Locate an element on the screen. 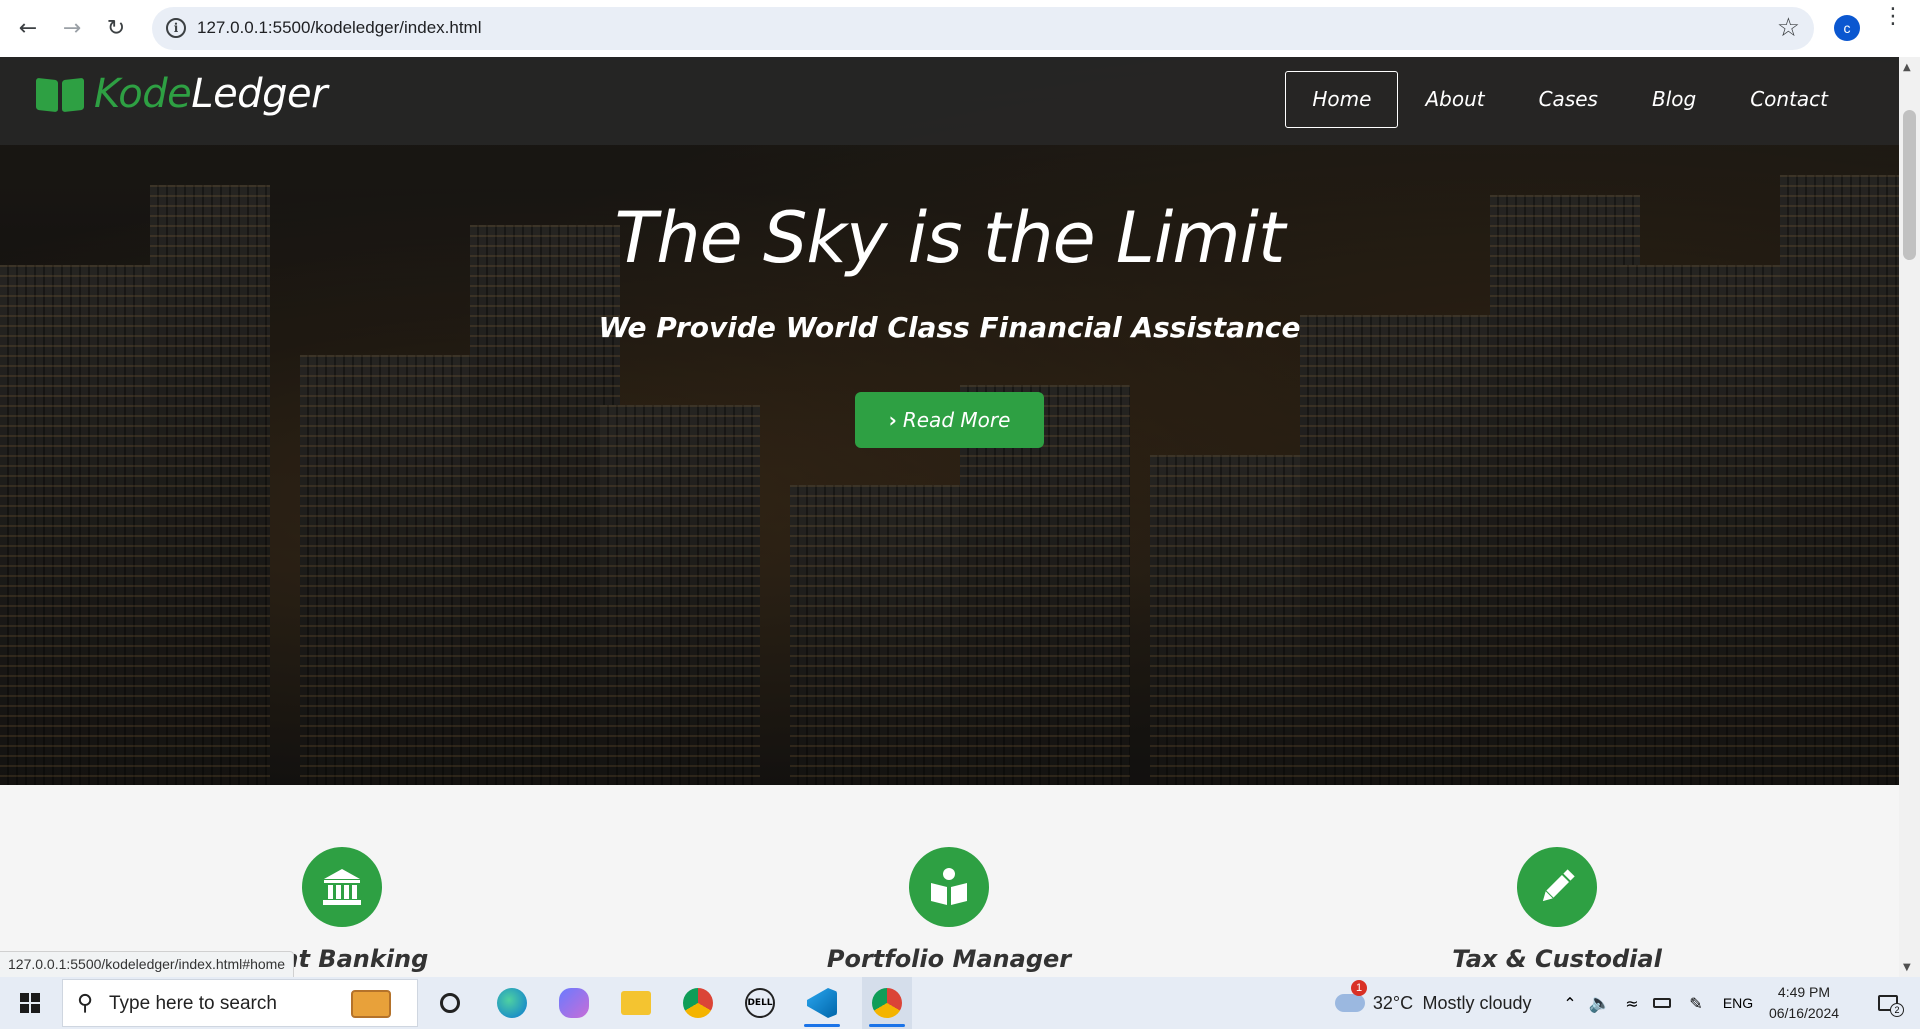 The height and width of the screenshot is (1029, 1920). language-indicator: ENG is located at coordinates (1738, 1003).